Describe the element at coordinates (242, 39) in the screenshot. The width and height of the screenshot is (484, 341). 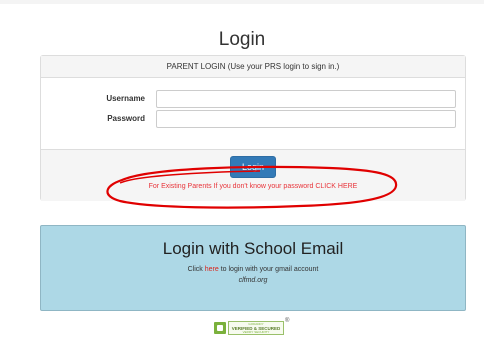
I see `page-title: Login` at that location.